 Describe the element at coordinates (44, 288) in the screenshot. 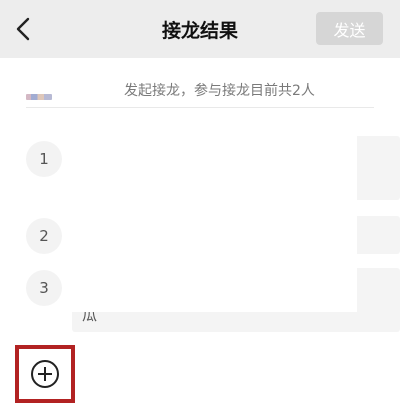

I see `entry-number: 3` at that location.